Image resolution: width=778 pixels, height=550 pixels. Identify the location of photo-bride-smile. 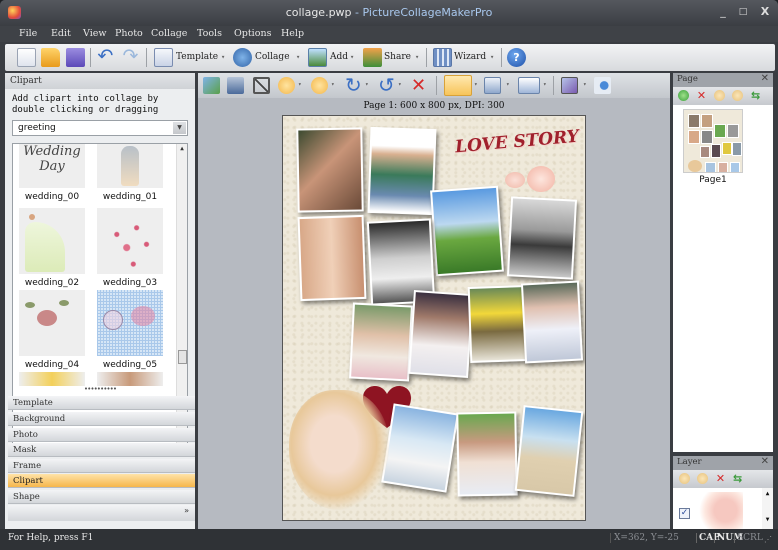
(487, 454).